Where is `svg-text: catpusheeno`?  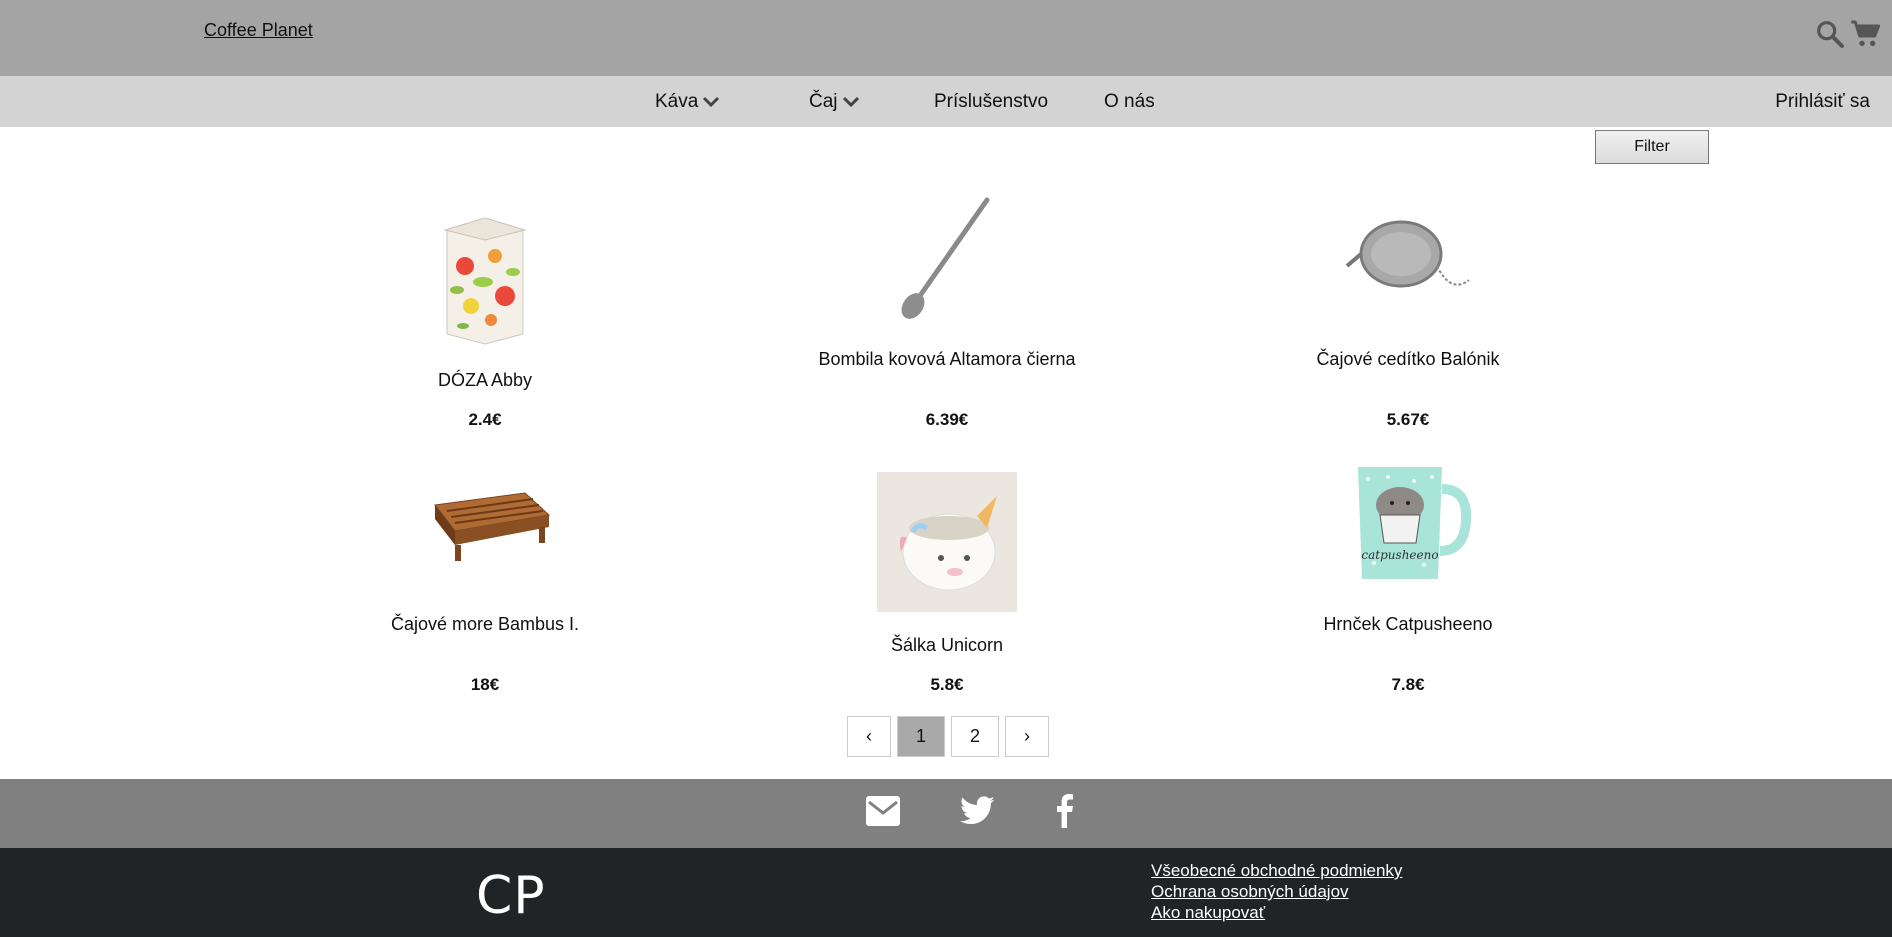 svg-text: catpusheeno is located at coordinates (1399, 555).